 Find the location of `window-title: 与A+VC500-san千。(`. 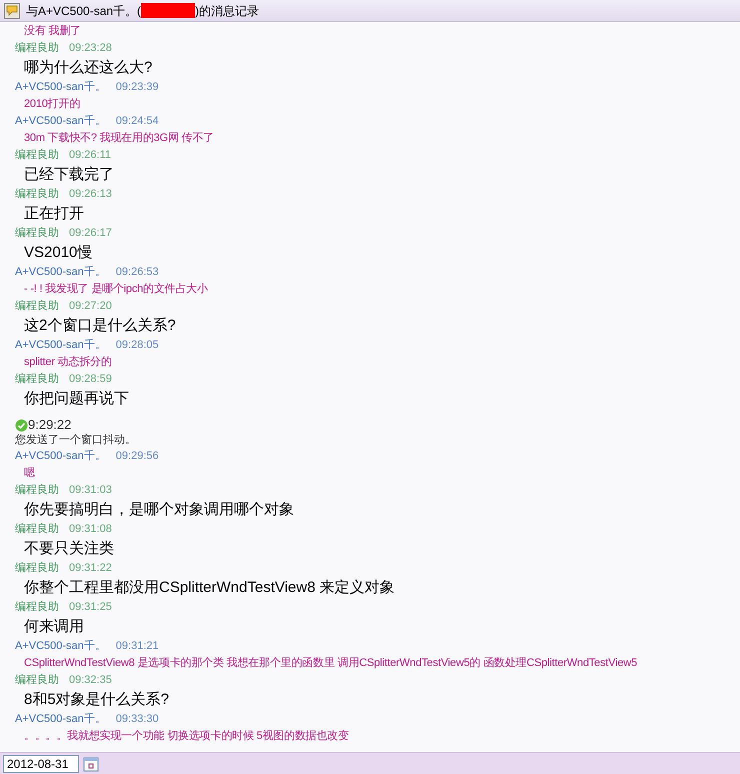

window-title: 与A+VC500-san千。( is located at coordinates (84, 11).